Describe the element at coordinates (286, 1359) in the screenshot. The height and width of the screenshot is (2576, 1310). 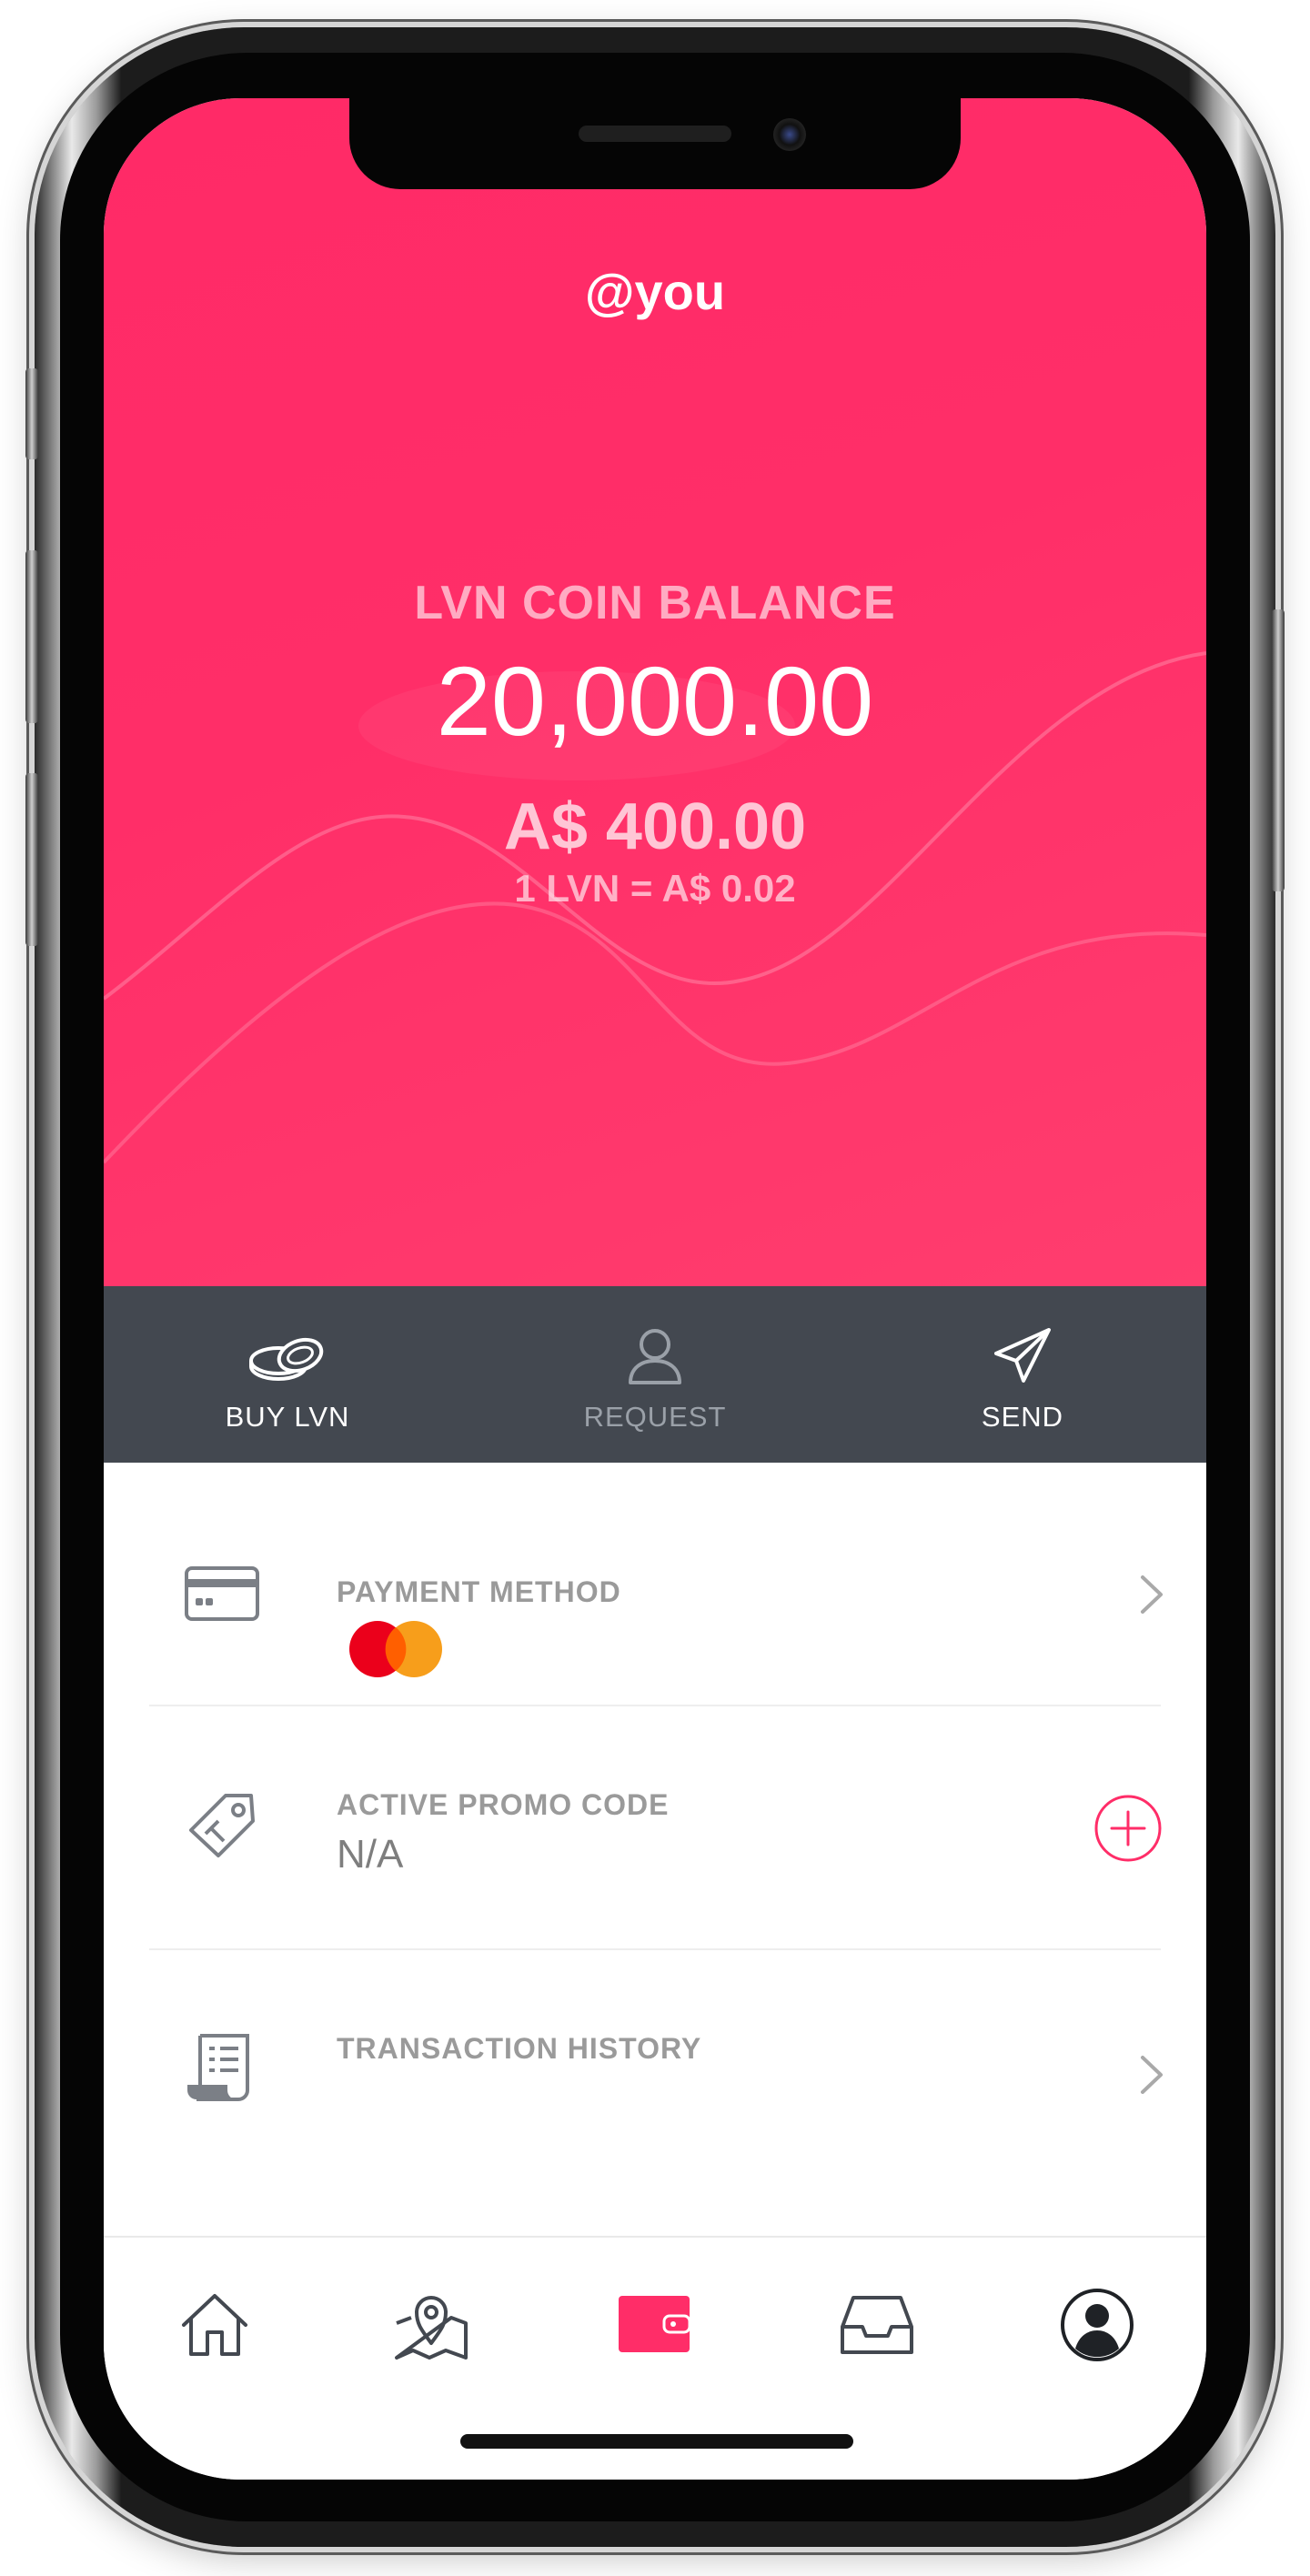
I see `coins-icon` at that location.